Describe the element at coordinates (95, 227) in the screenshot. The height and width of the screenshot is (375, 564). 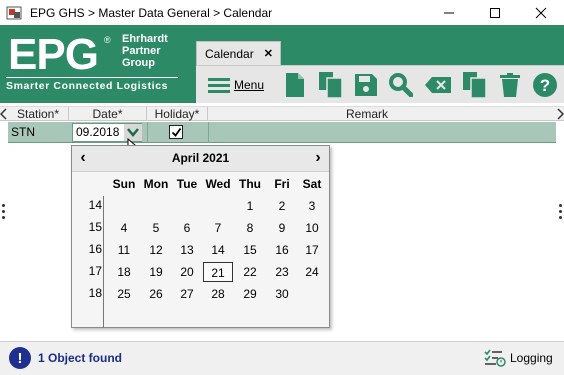
I see `week-number: 15` at that location.